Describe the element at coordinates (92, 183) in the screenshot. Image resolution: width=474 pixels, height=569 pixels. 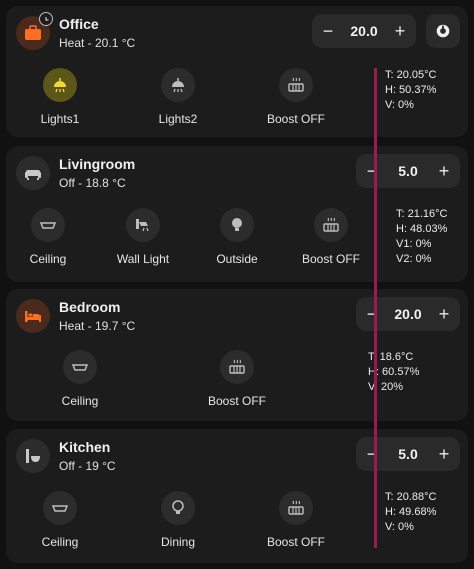
I see `room-status: Off - 18.8 °C` at that location.